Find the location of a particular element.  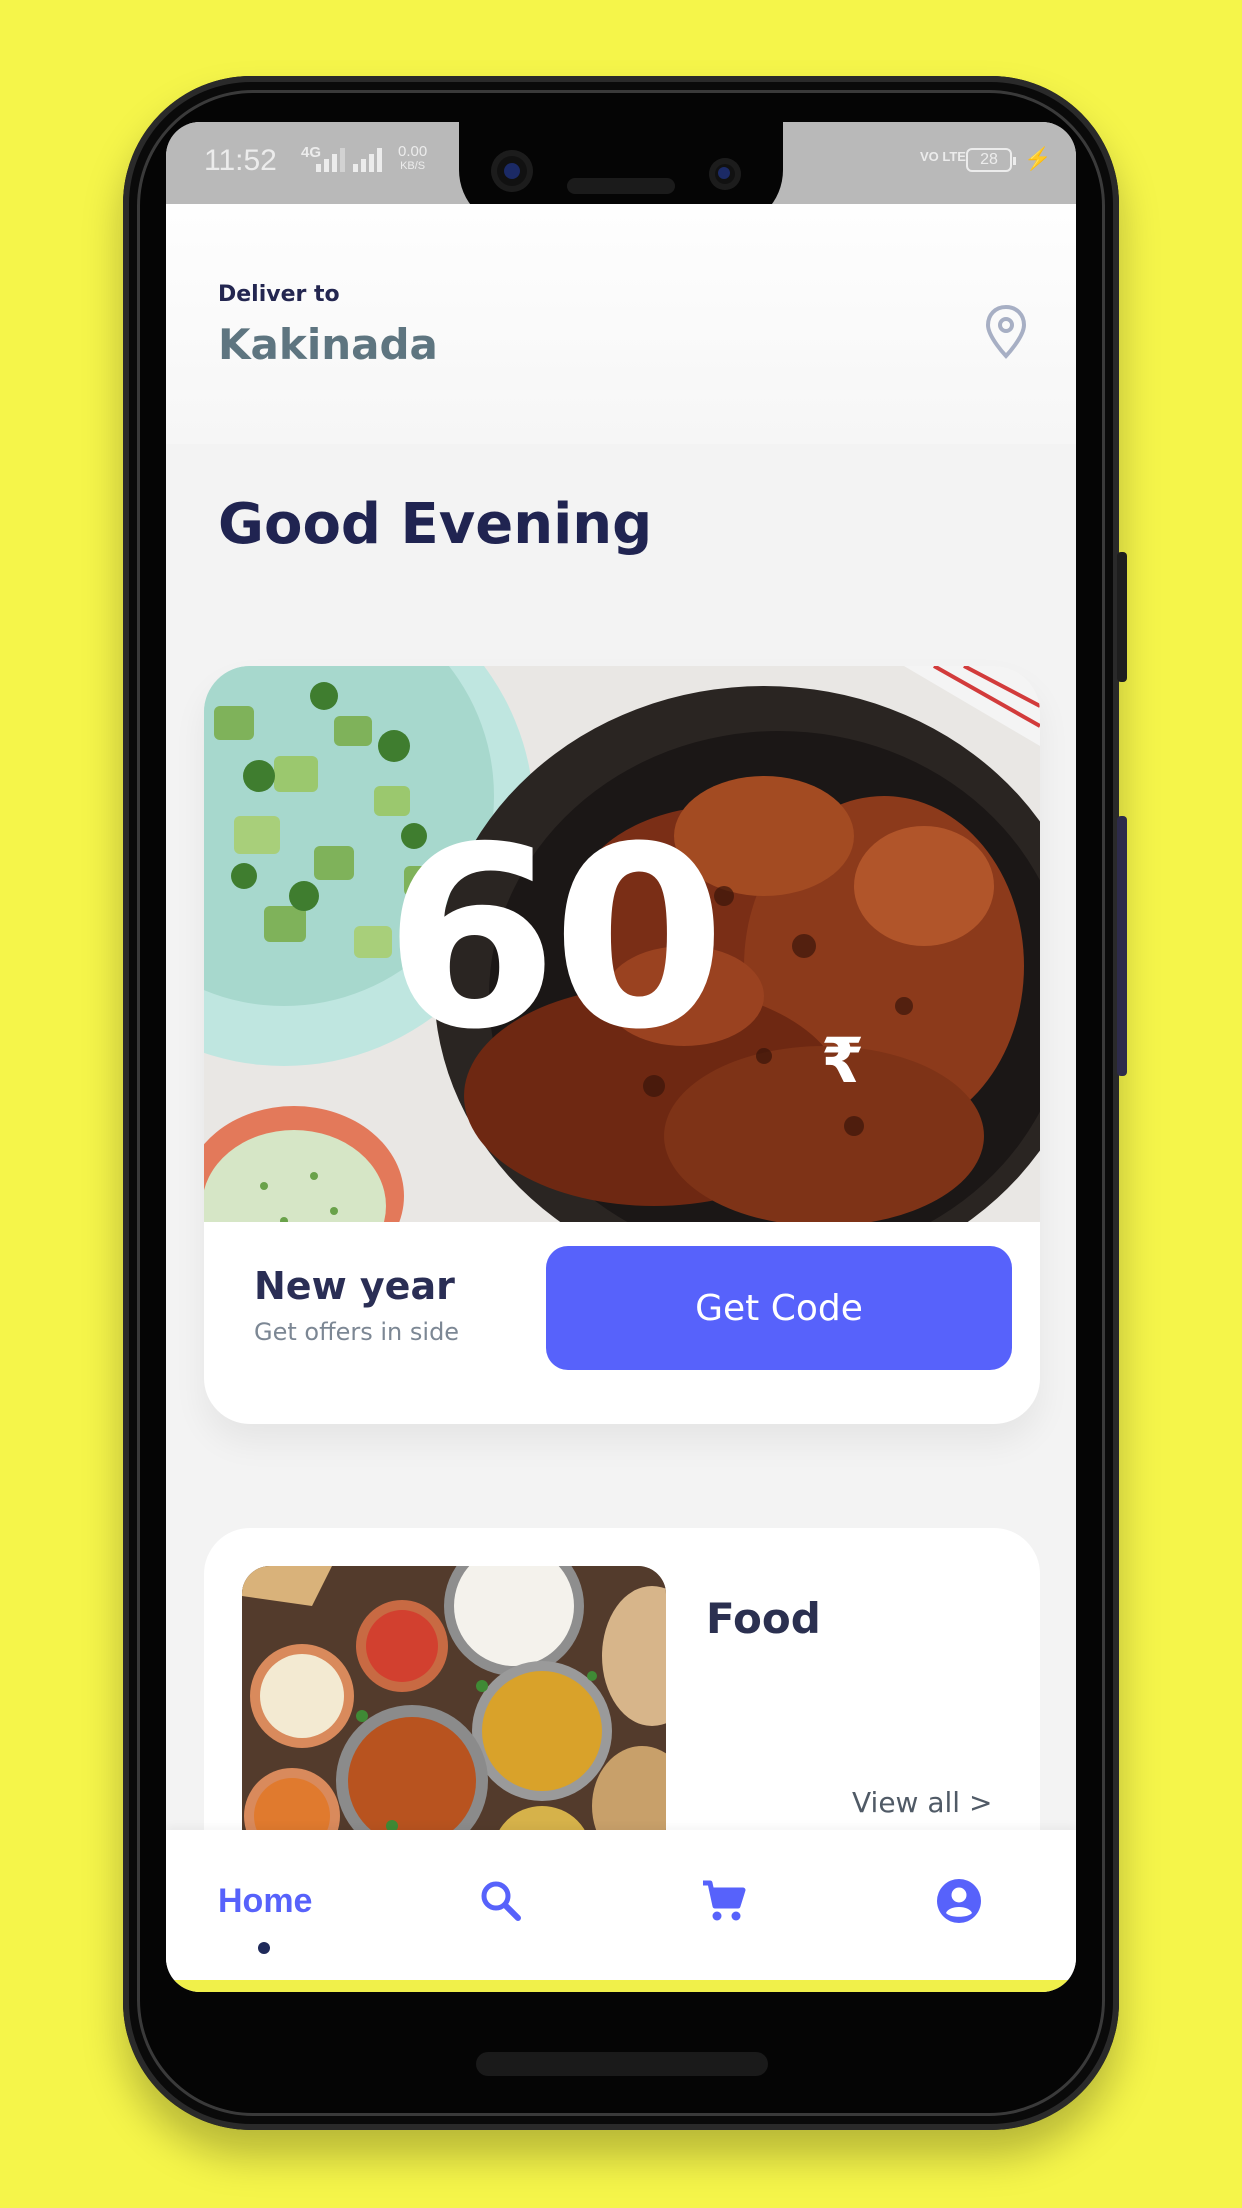

earpiece is located at coordinates (621, 186).